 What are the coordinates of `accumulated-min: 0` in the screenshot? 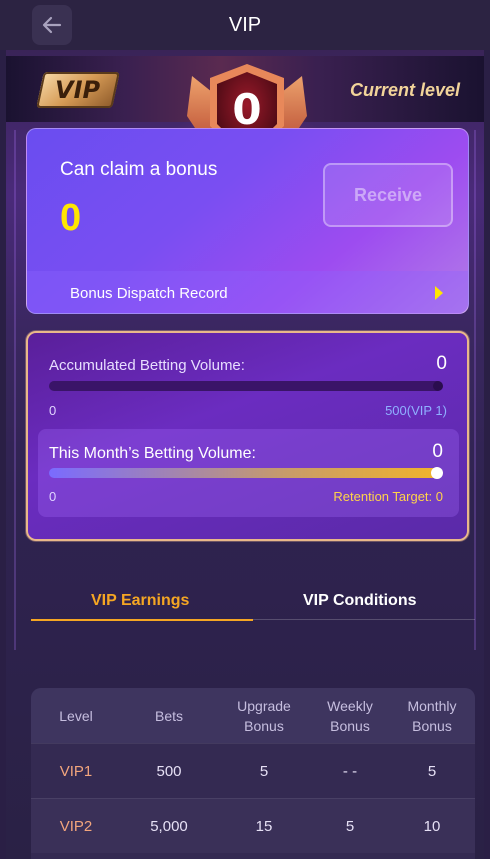 It's located at (53, 410).